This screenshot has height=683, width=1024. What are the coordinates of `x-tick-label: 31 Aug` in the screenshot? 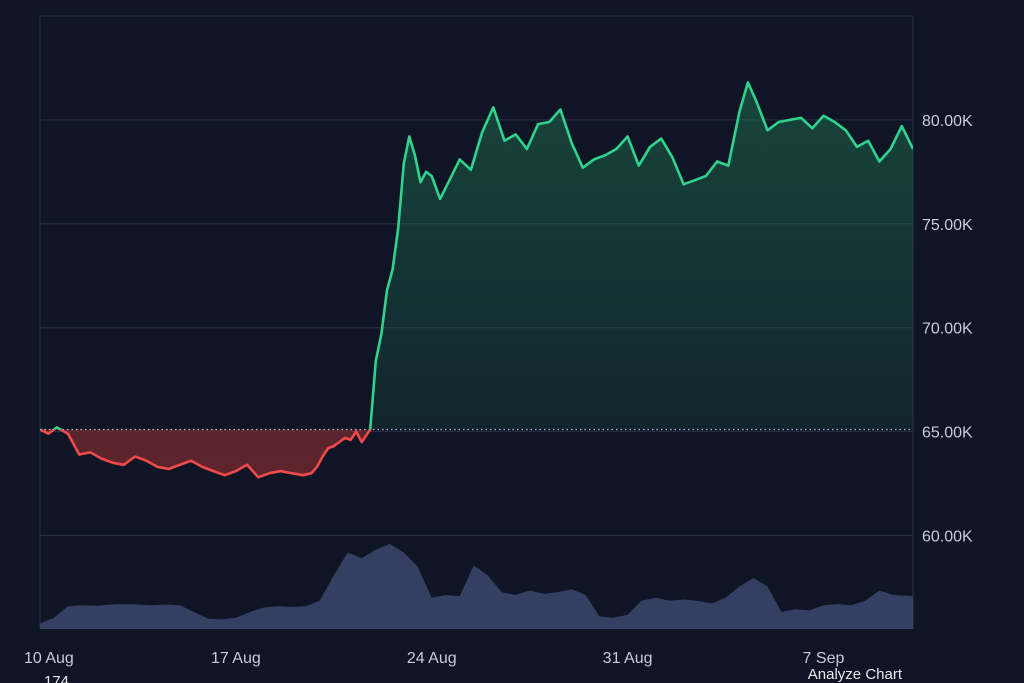 It's located at (628, 658).